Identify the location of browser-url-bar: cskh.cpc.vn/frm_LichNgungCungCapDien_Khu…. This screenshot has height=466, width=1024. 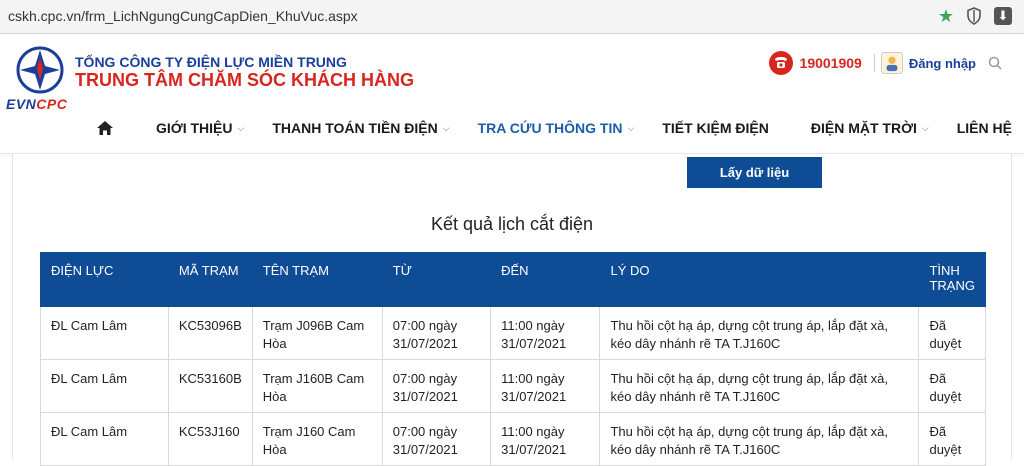
(512, 17).